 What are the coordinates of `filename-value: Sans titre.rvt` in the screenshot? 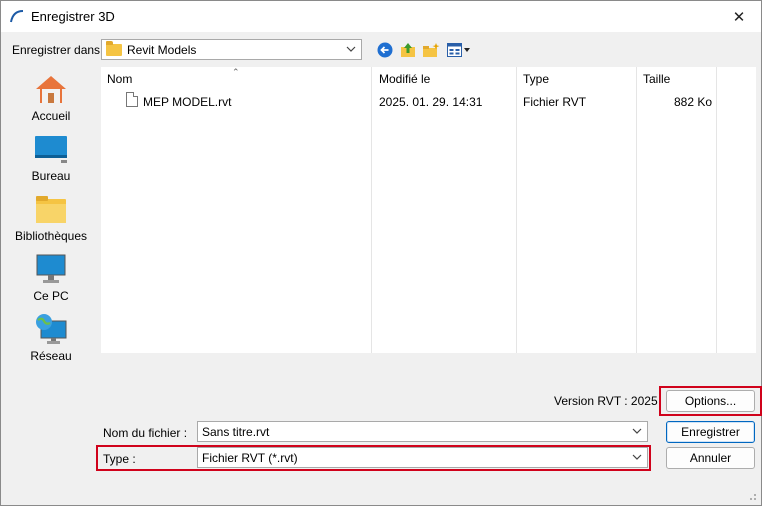 It's located at (235, 432).